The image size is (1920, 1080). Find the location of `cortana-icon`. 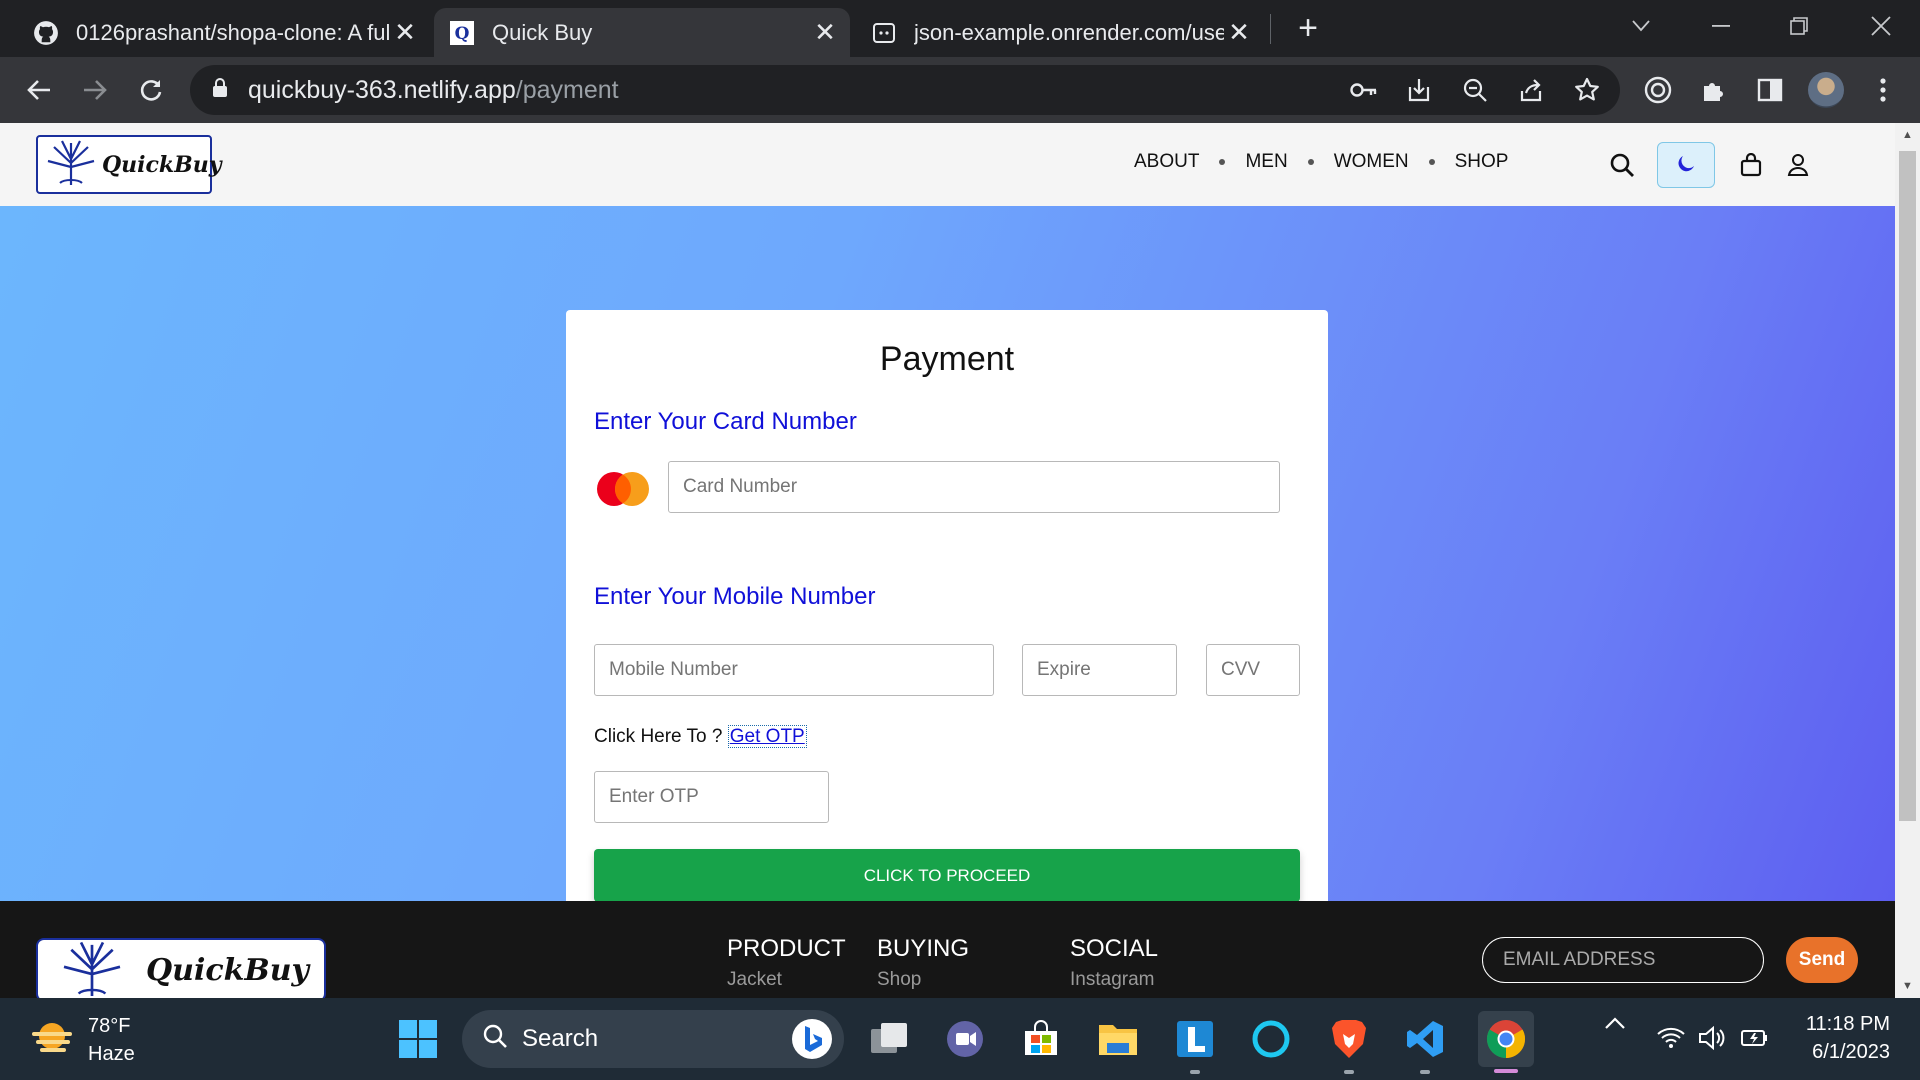

cortana-icon is located at coordinates (1271, 1039).